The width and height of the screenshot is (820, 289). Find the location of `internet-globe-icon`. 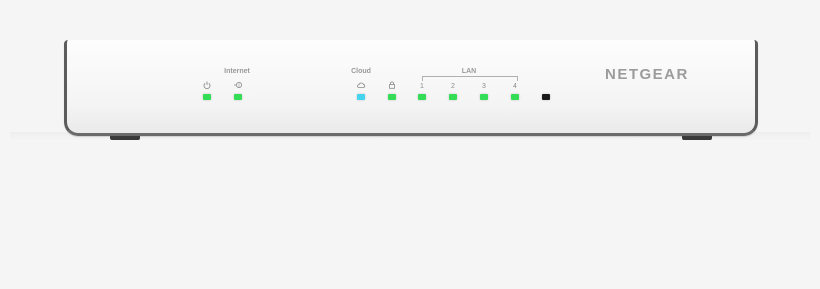

internet-globe-icon is located at coordinates (238, 85).